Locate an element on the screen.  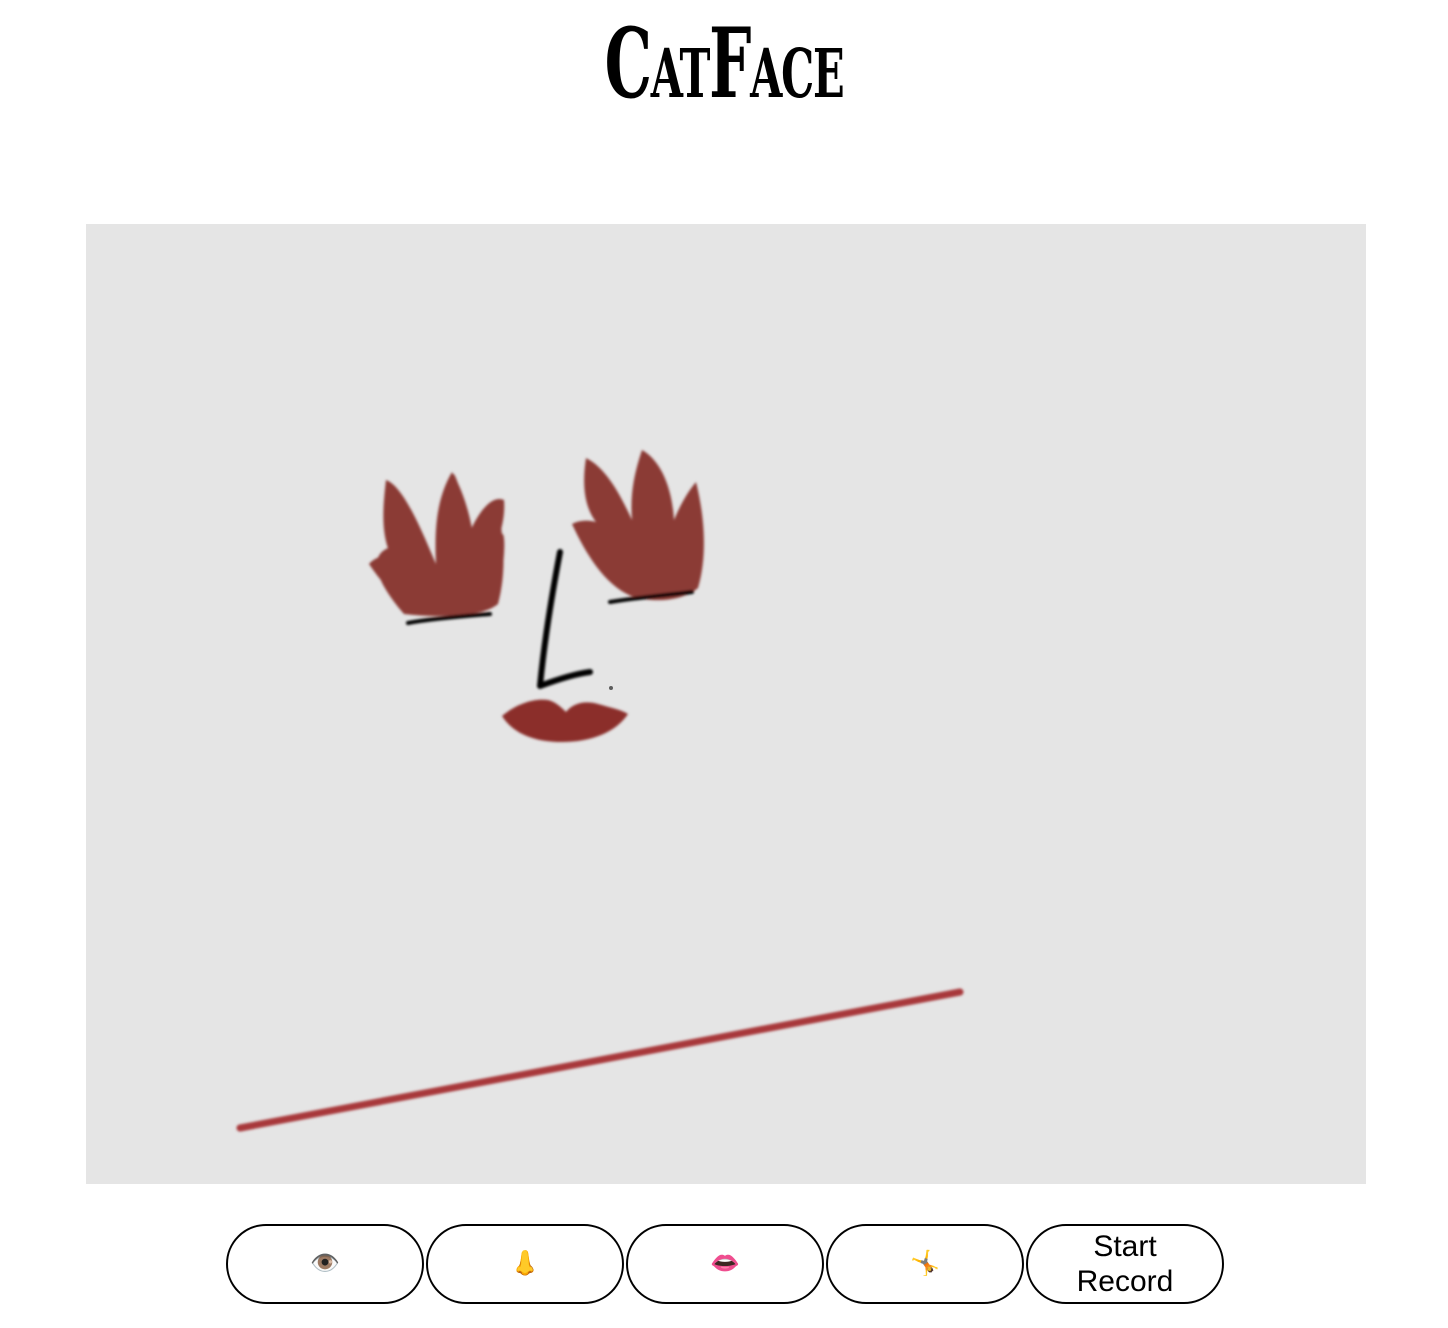
nose-tool-button: 👃 is located at coordinates (525, 1264).